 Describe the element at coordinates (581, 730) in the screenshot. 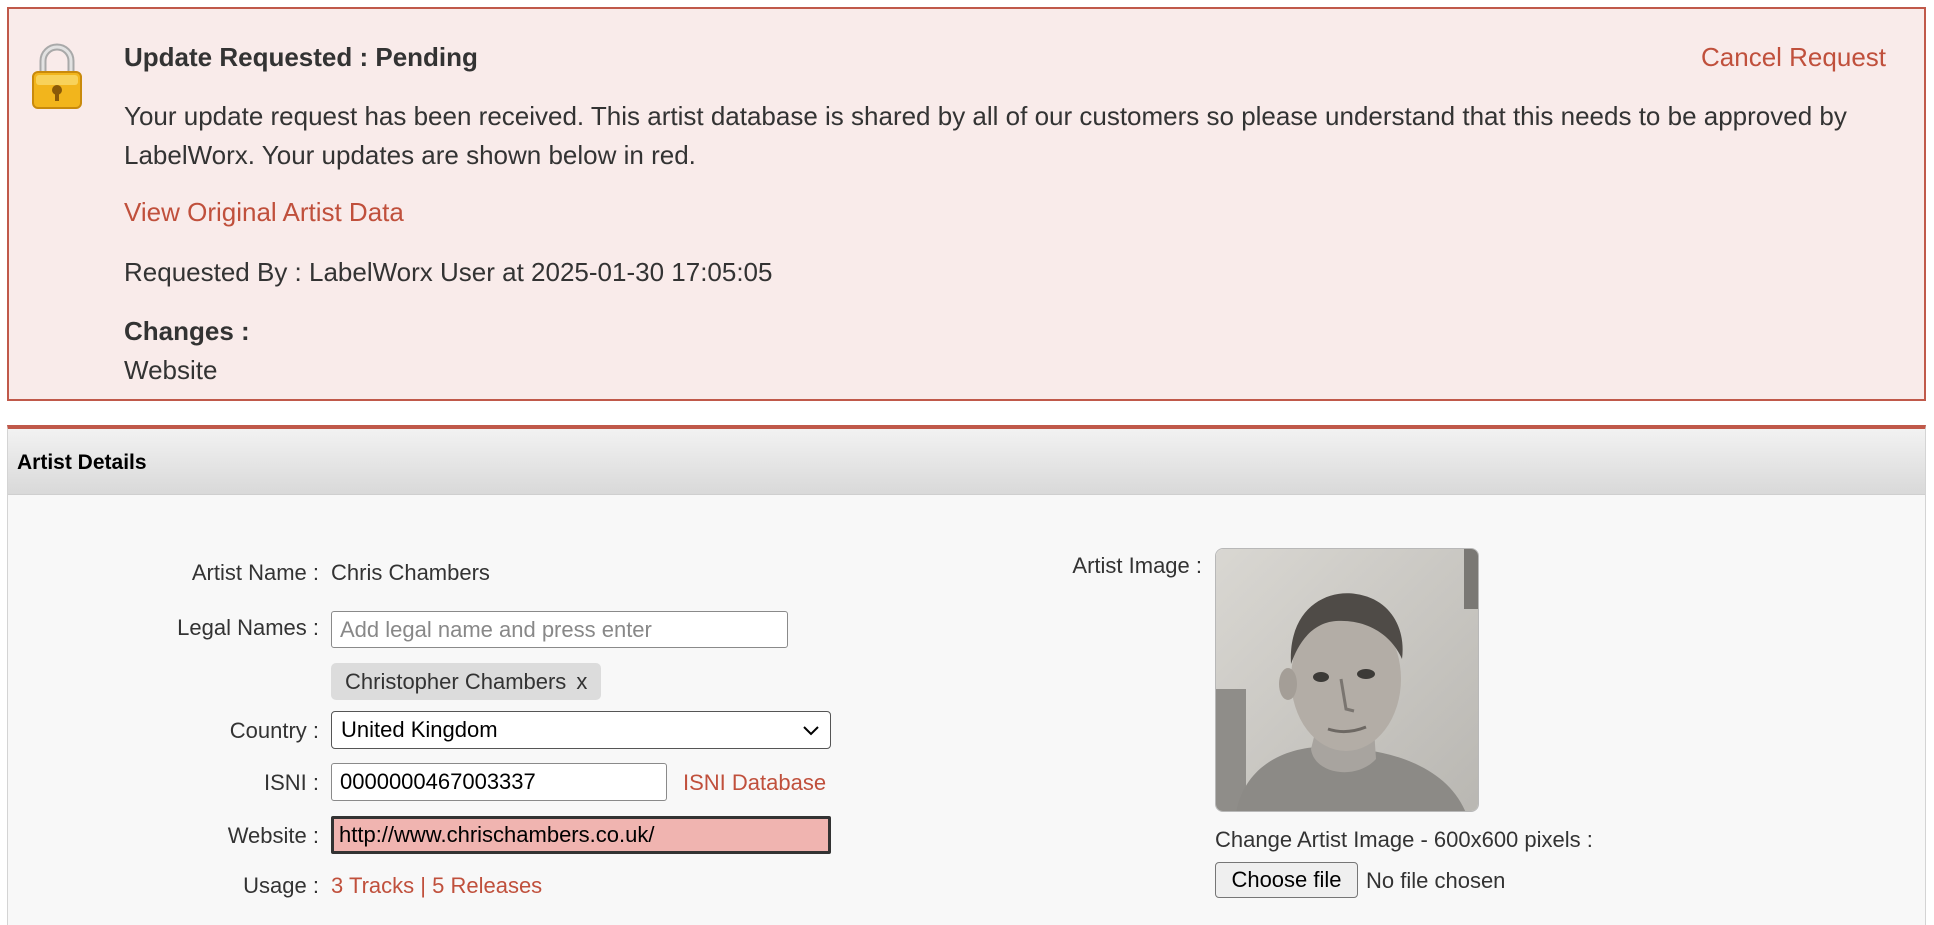

I see `country-select: United Kingdom` at that location.